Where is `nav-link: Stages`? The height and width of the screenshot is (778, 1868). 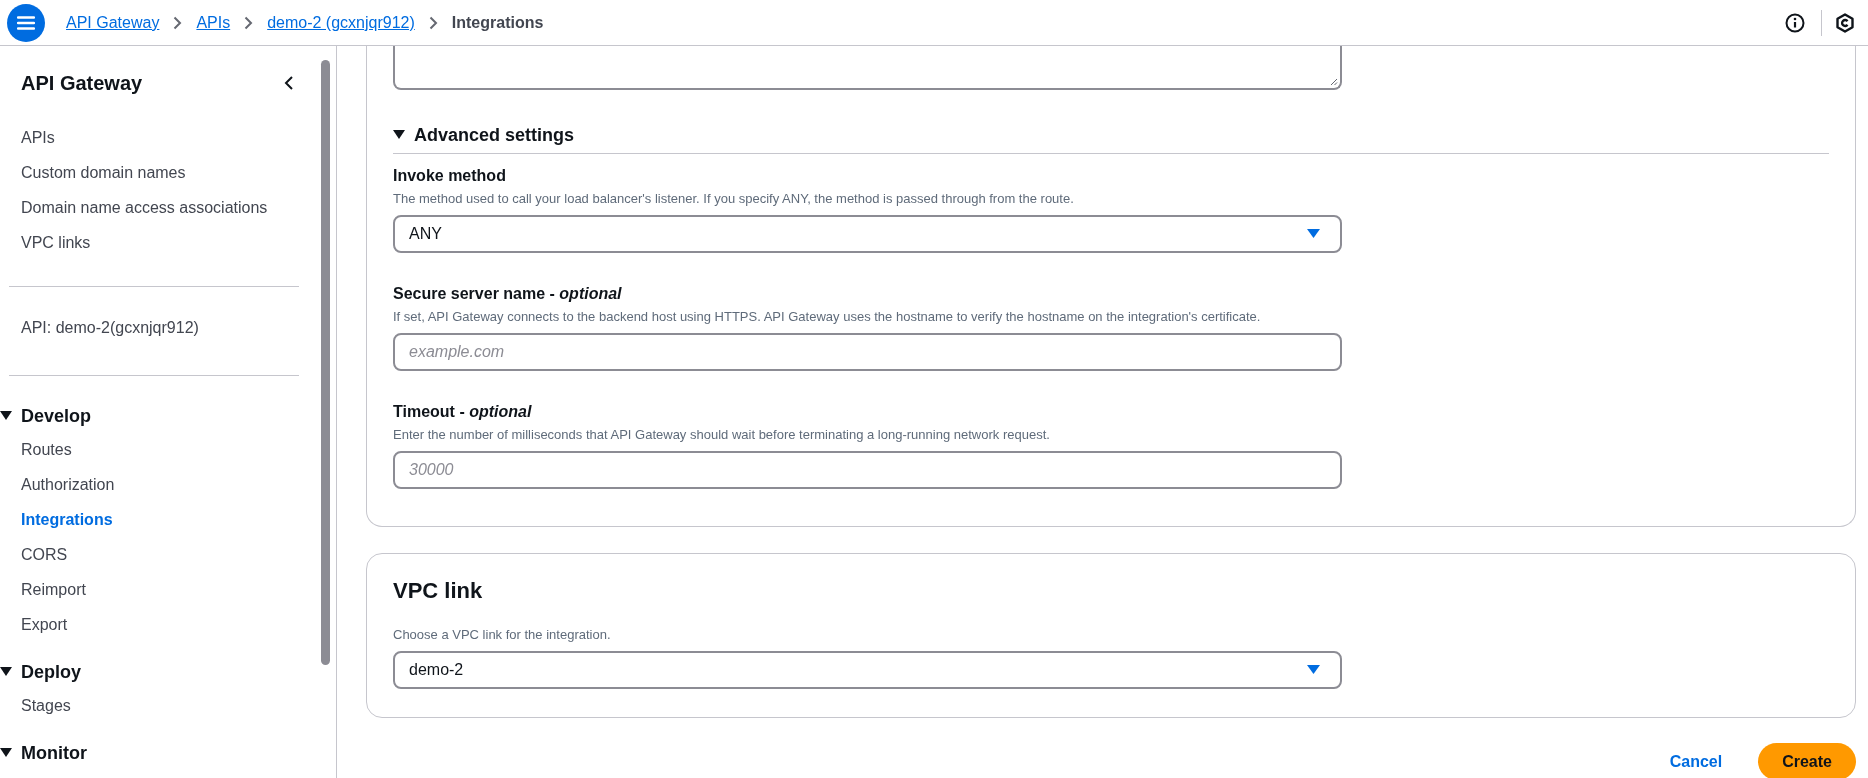
nav-link: Stages is located at coordinates (170, 705).